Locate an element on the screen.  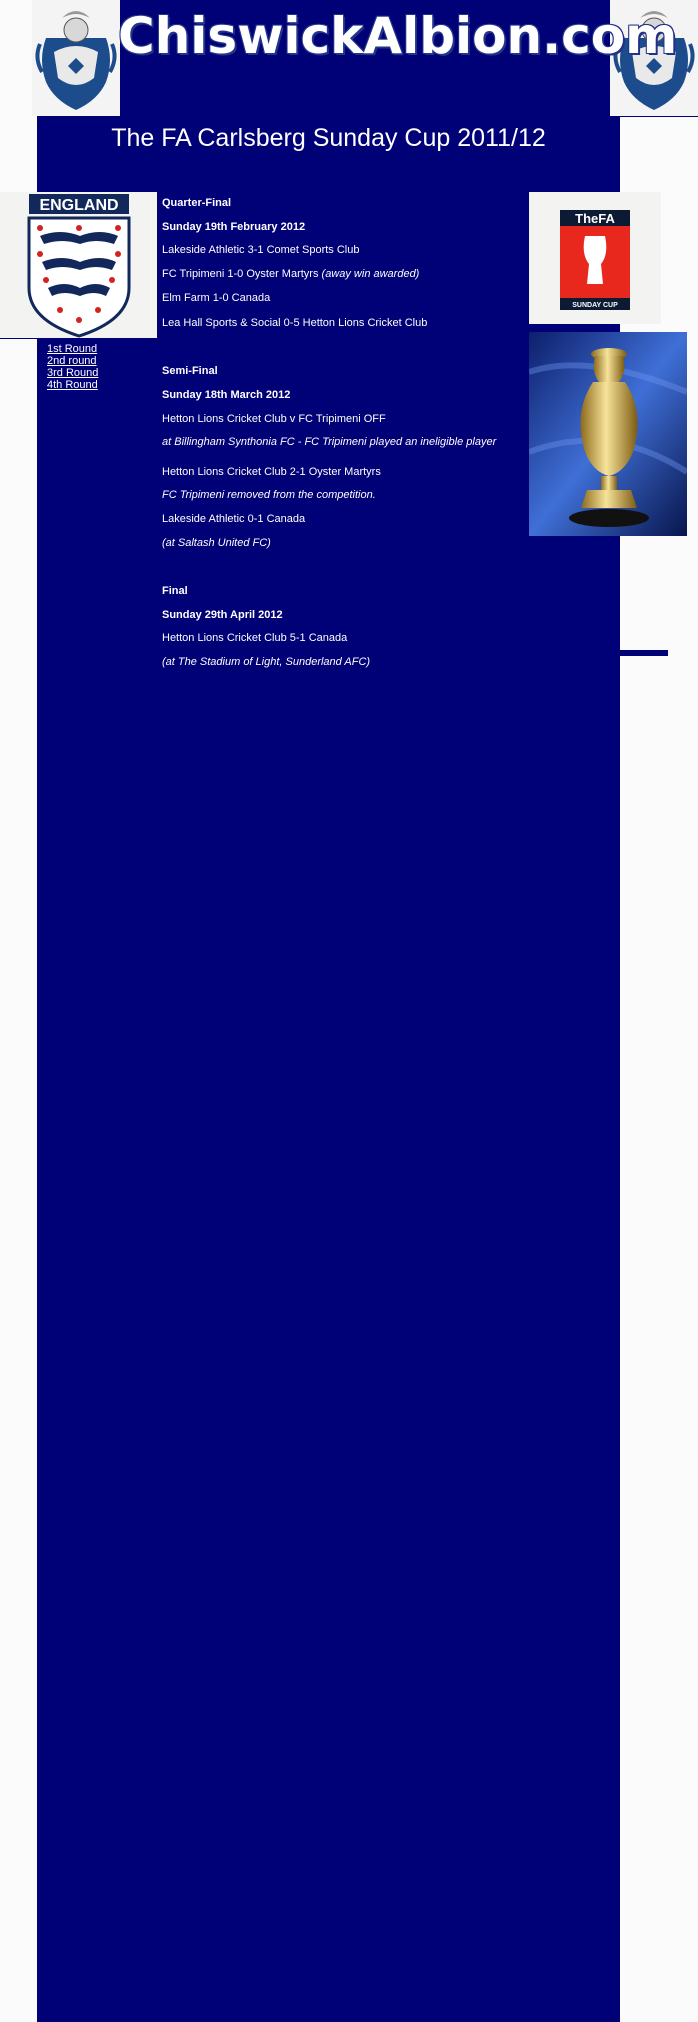
fa-sunday-cup-logo: TheFA SUNDAY CUP is located at coordinates (595, 258).